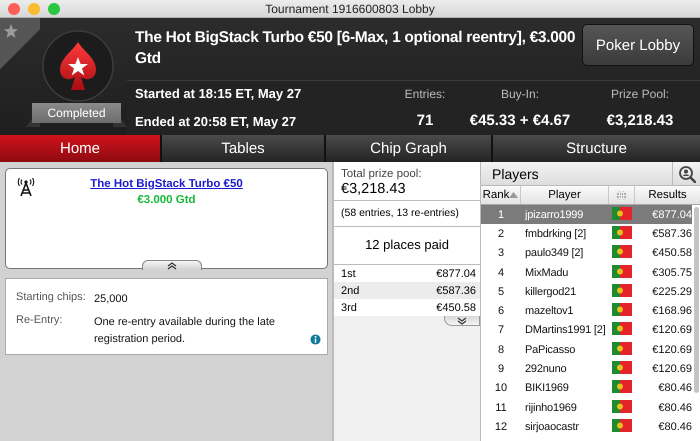 The height and width of the screenshot is (441, 700). Describe the element at coordinates (456, 290) in the screenshot. I see `payout-amount: €587.36` at that location.